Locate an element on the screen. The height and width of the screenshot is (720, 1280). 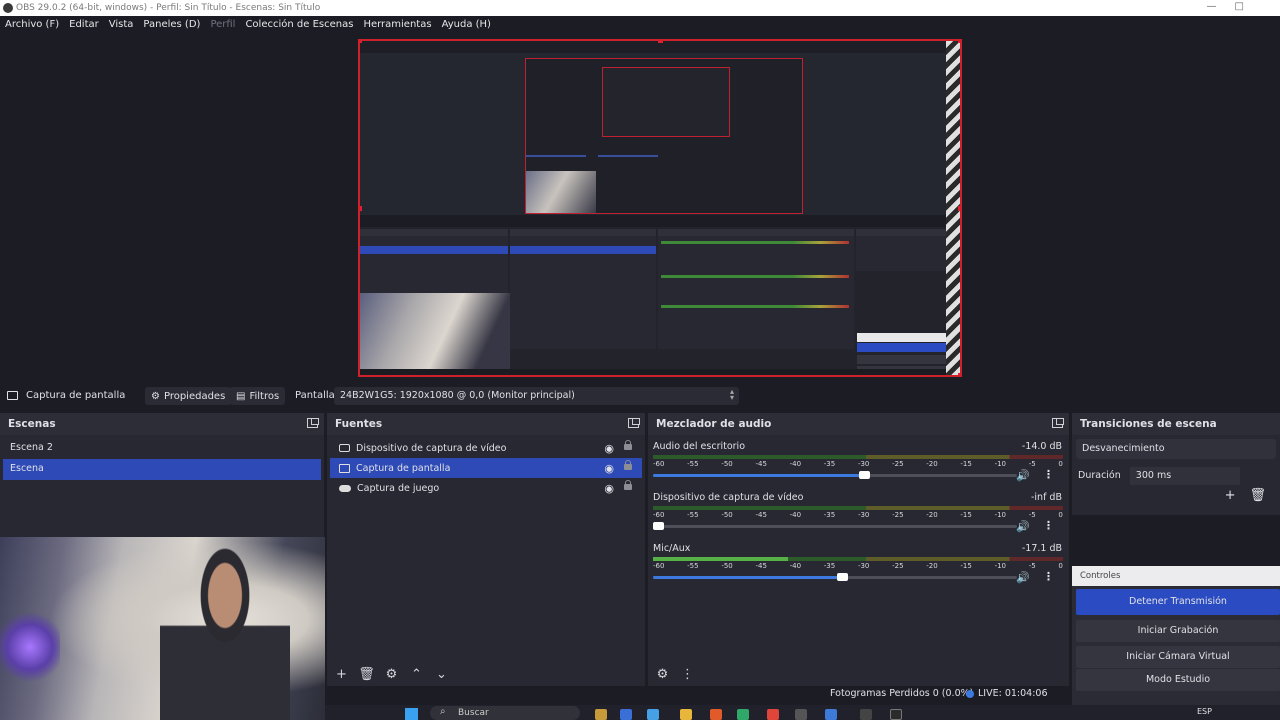
display-label: Pantalla is located at coordinates (315, 395).